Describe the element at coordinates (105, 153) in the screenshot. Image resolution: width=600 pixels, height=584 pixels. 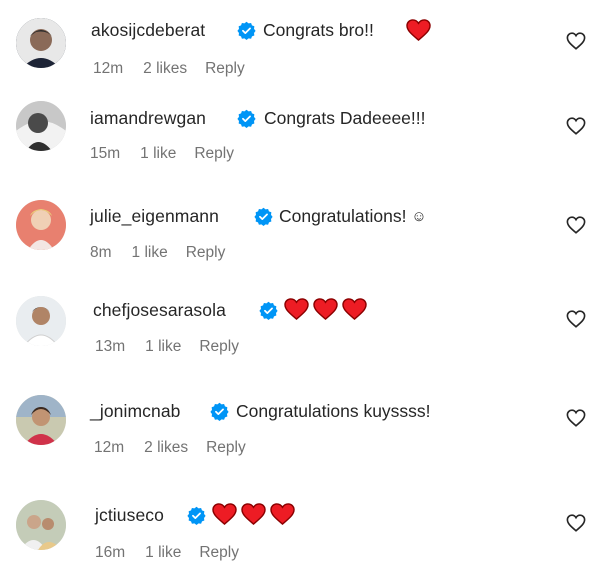
I see `comment-time: 15m` at that location.